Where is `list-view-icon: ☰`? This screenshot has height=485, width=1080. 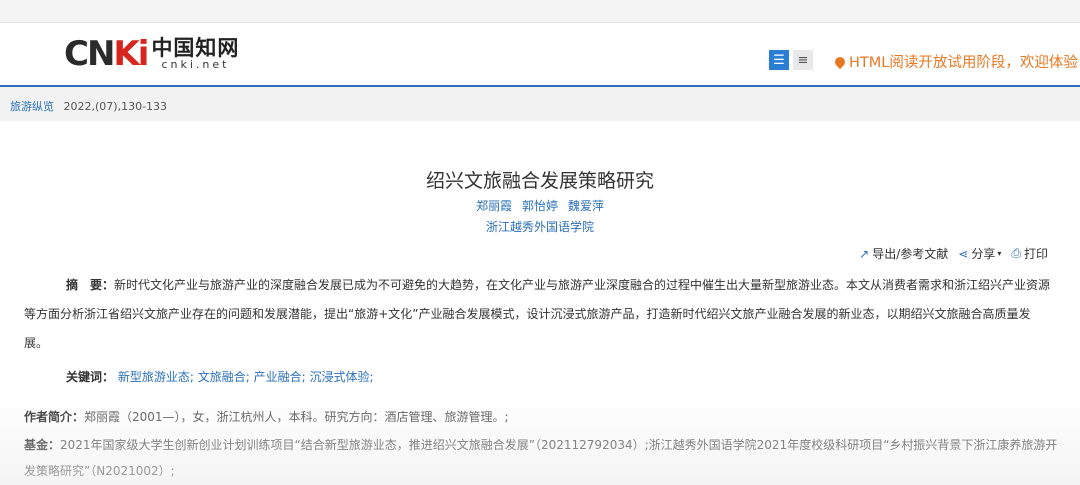
list-view-icon: ☰ is located at coordinates (779, 60).